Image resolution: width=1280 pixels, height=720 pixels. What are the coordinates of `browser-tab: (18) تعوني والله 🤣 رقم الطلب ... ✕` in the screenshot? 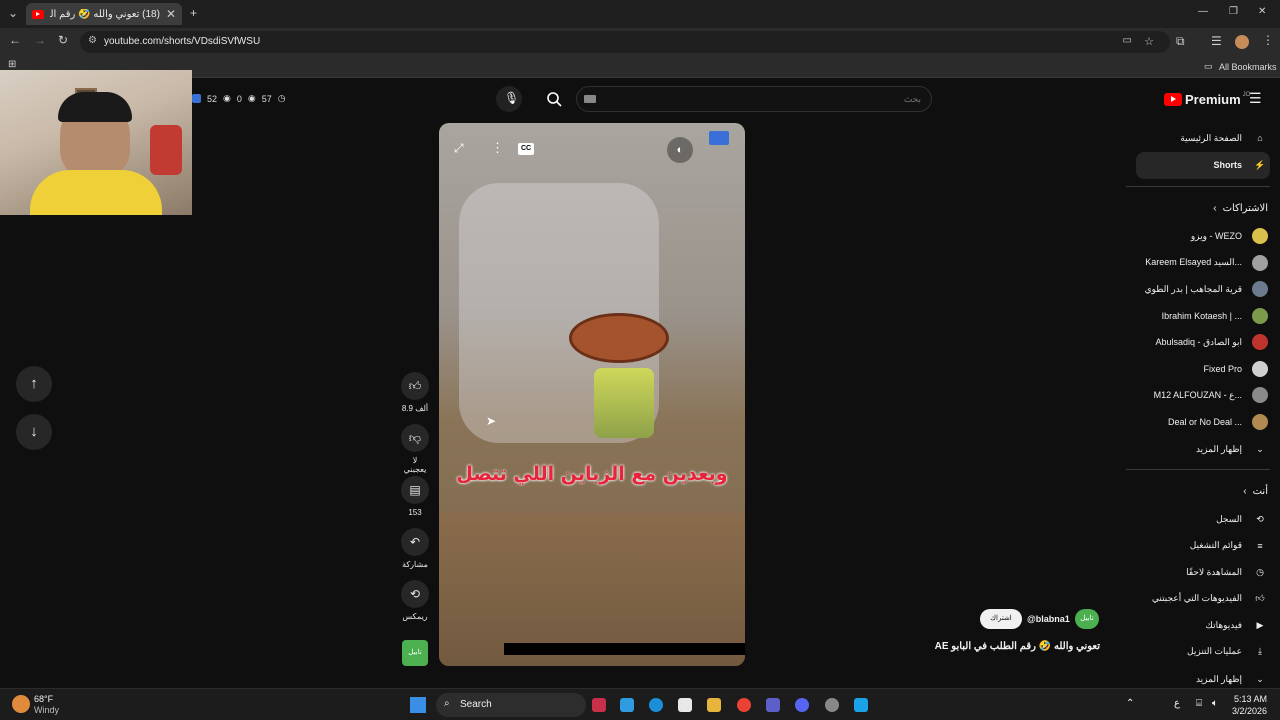 It's located at (104, 14).